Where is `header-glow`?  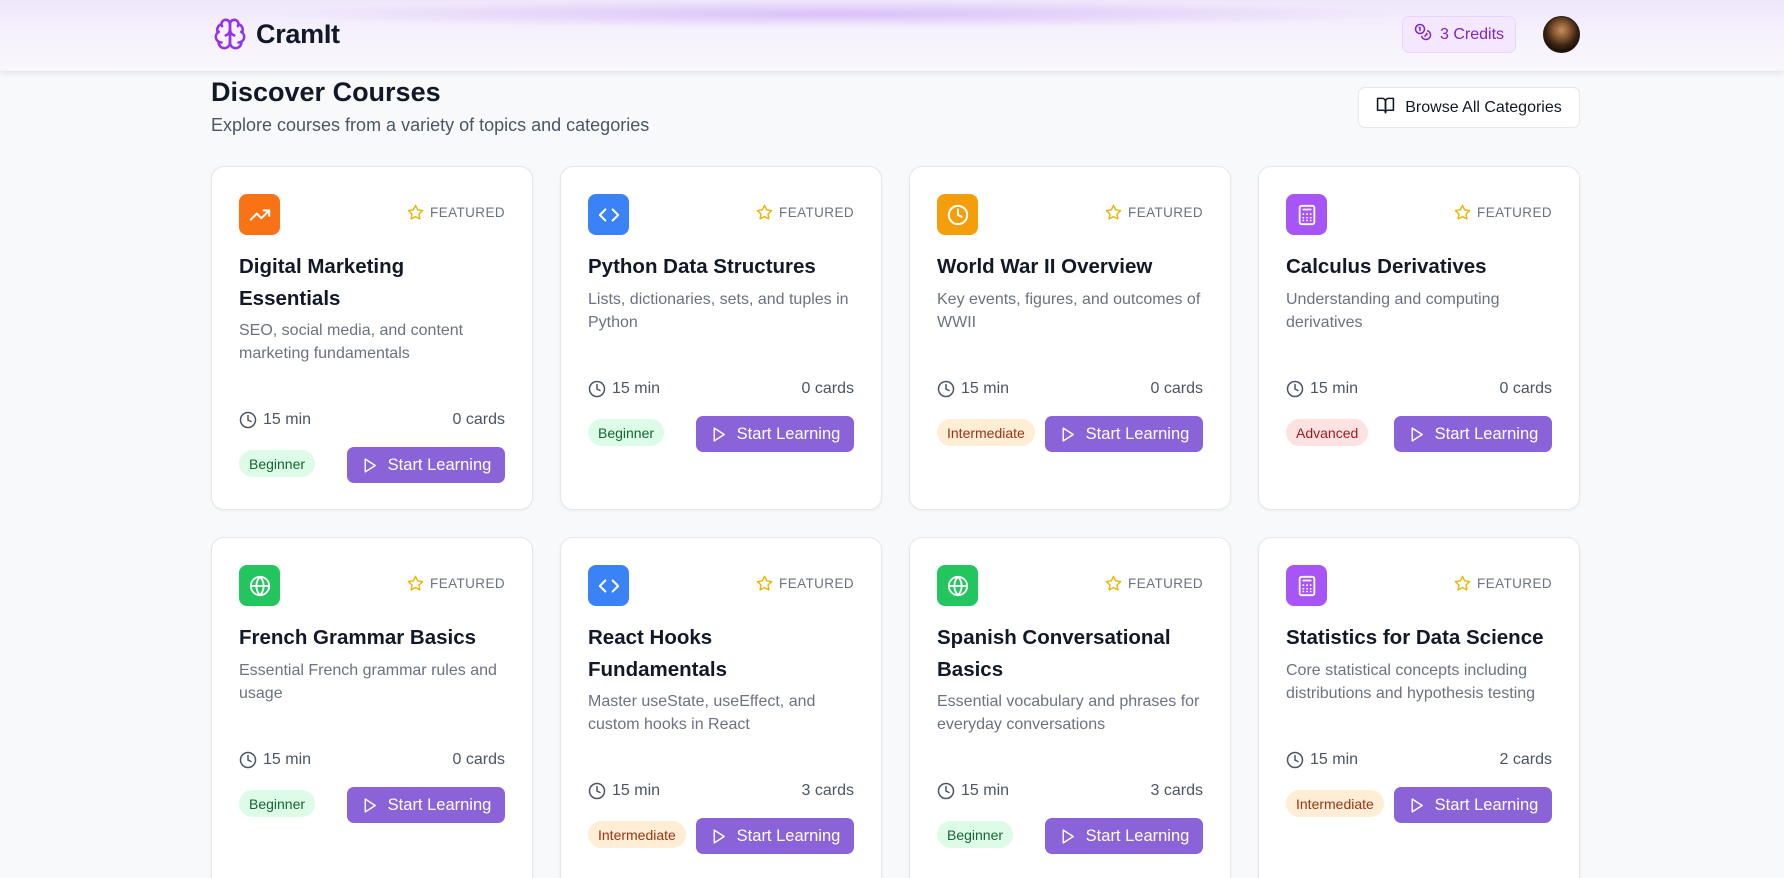
header-glow is located at coordinates (835, 14).